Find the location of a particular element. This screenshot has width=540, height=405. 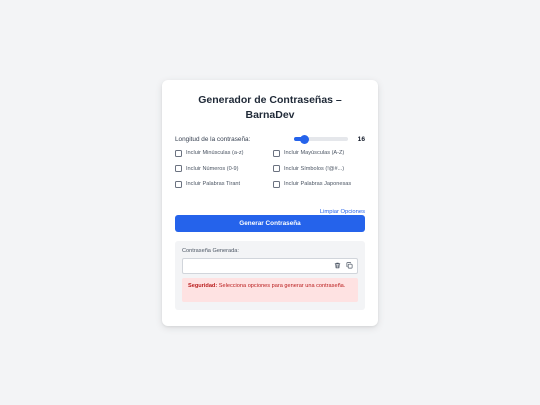

option-label: Incluir Palabras Japonesas is located at coordinates (318, 184).